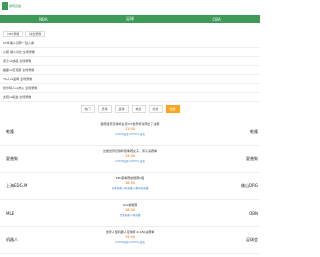  I want to click on game-info: KPL夏季赛常规赛A组 16:00 虎牙直播 斗鱼直播 企鹅电竞直播, so click(130, 183).